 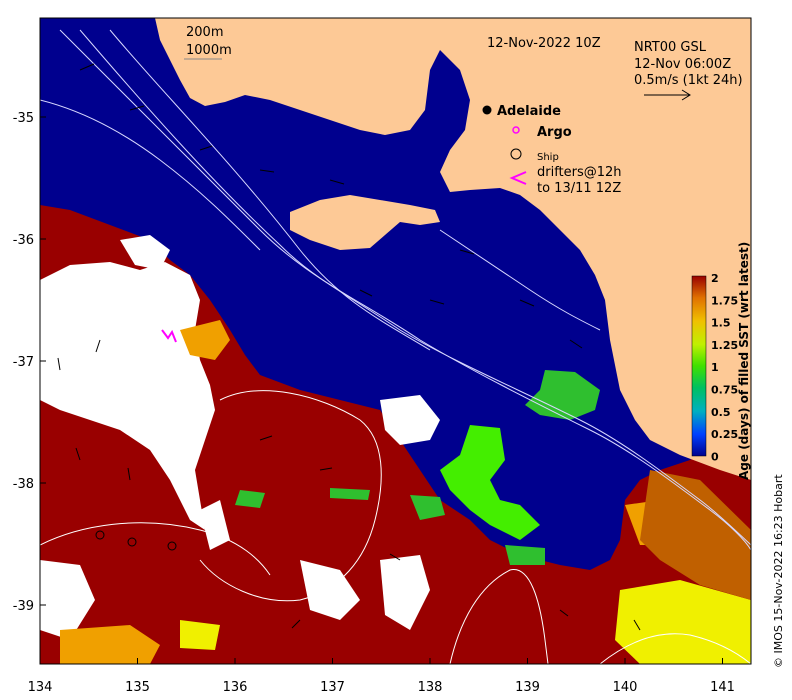 I want to click on drifter-legend-subtitle: to 13/11 12Z, so click(x=579, y=188).